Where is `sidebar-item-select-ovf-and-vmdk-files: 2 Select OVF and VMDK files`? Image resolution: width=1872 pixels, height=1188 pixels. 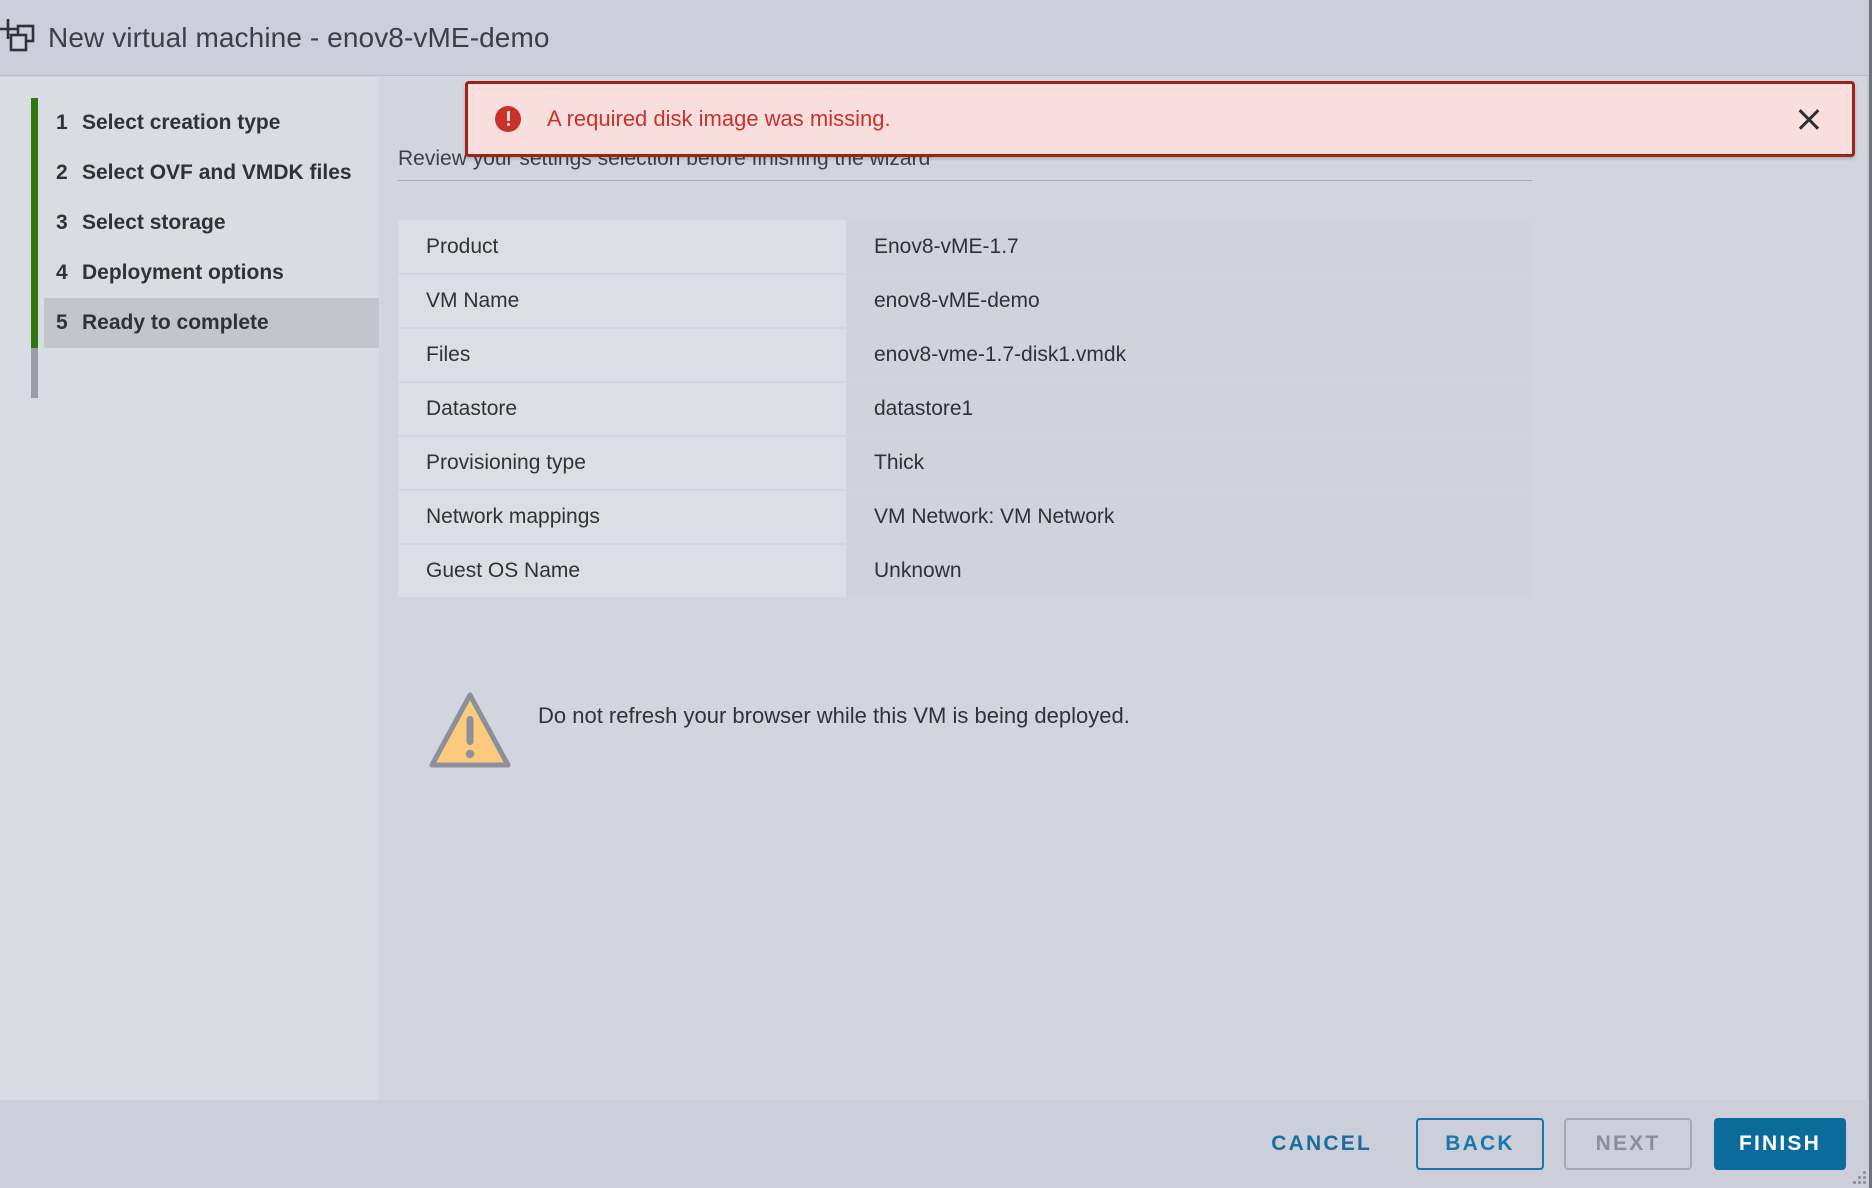
sidebar-item-select-ovf-and-vmdk-files: 2 Select OVF and VMDK files is located at coordinates (189, 173).